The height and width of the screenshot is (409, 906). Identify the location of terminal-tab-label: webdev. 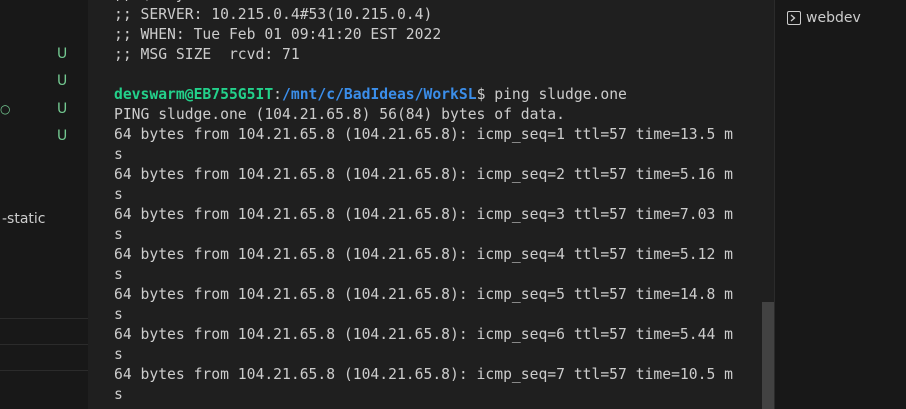
(833, 18).